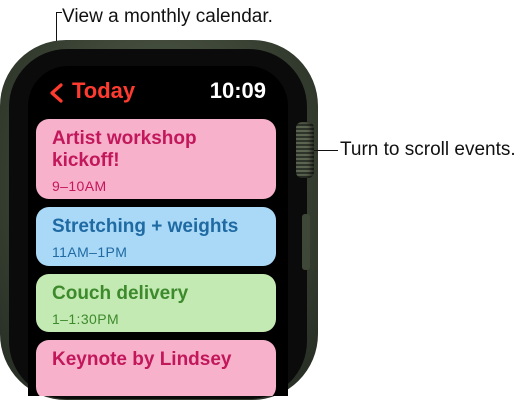 This screenshot has width=524, height=400. Describe the element at coordinates (86, 319) in the screenshot. I see `event-time: 1–1:30PM` at that location.